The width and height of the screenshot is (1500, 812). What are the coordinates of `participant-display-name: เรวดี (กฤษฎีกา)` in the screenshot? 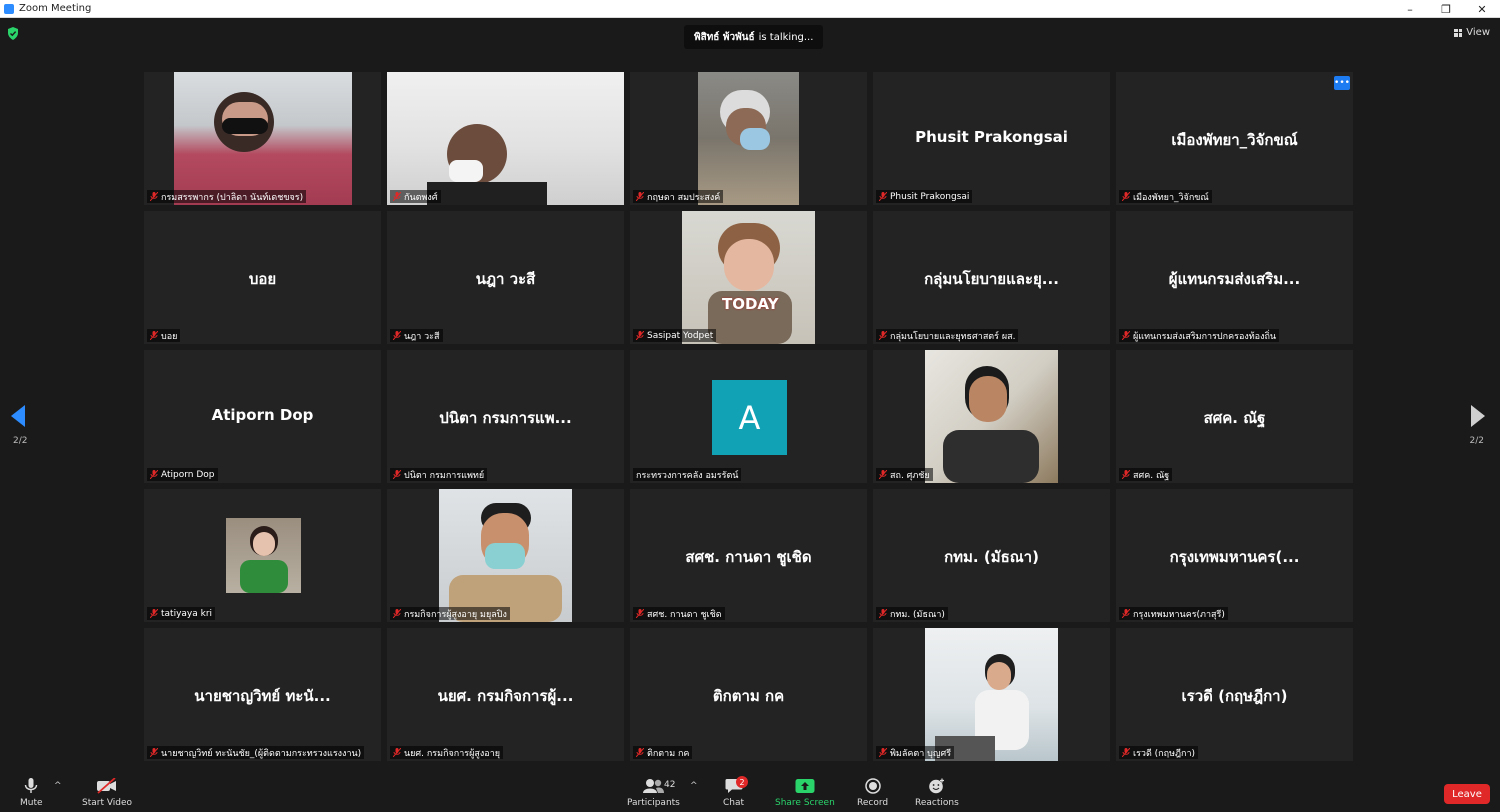 It's located at (1234, 696).